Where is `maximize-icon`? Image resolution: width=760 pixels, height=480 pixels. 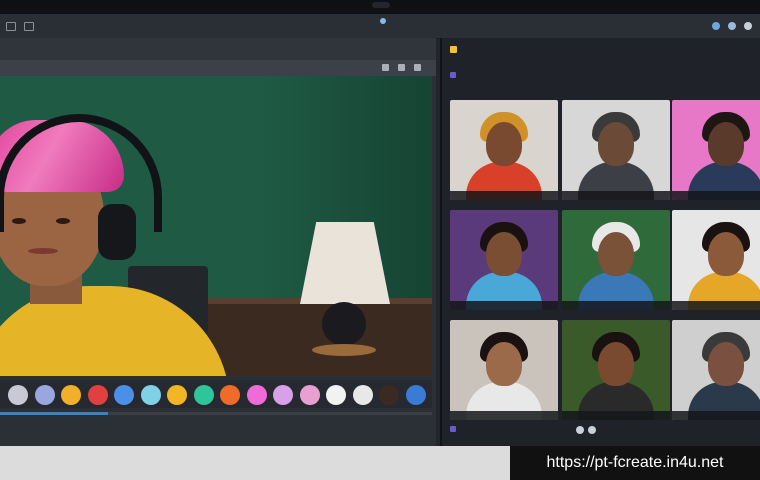
maximize-icon is located at coordinates (401, 67).